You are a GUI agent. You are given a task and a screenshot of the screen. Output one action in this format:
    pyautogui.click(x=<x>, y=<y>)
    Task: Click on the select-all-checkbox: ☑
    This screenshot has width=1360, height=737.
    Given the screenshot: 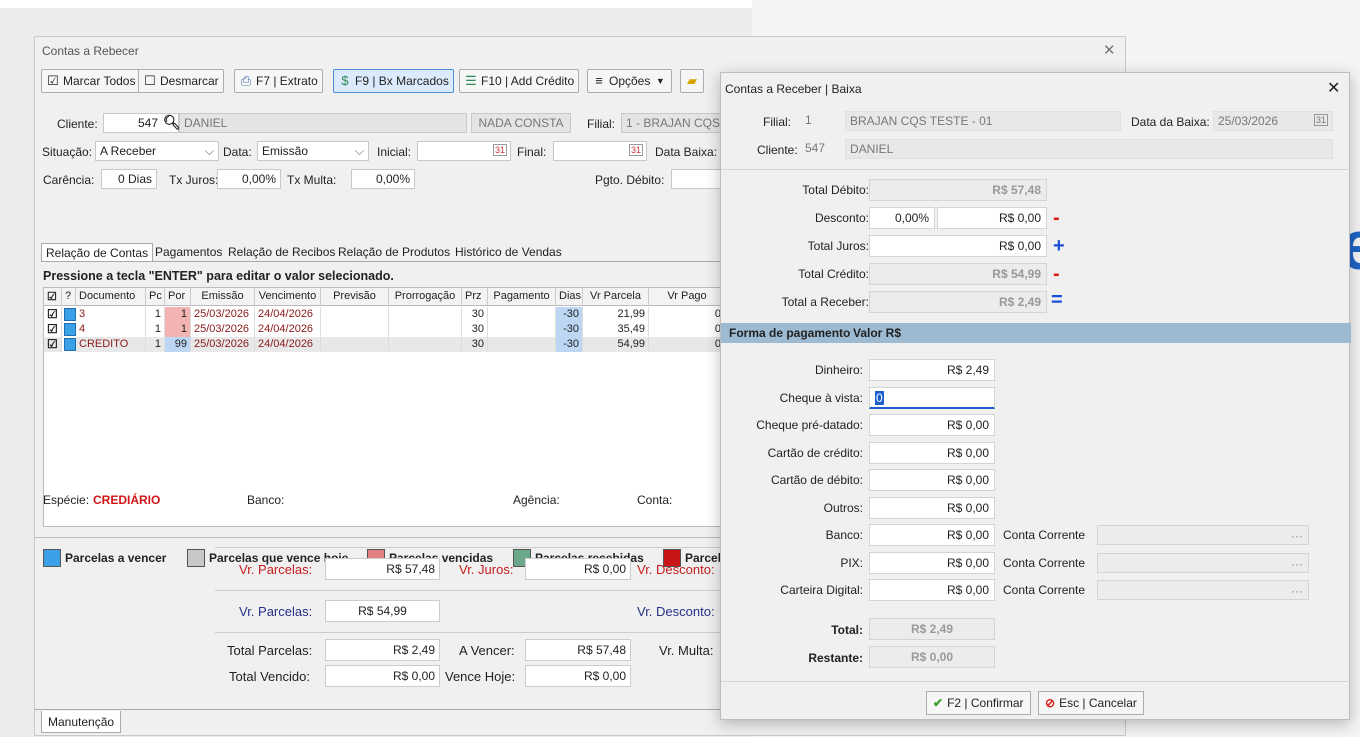 What is the action you would take?
    pyautogui.click(x=53, y=297)
    